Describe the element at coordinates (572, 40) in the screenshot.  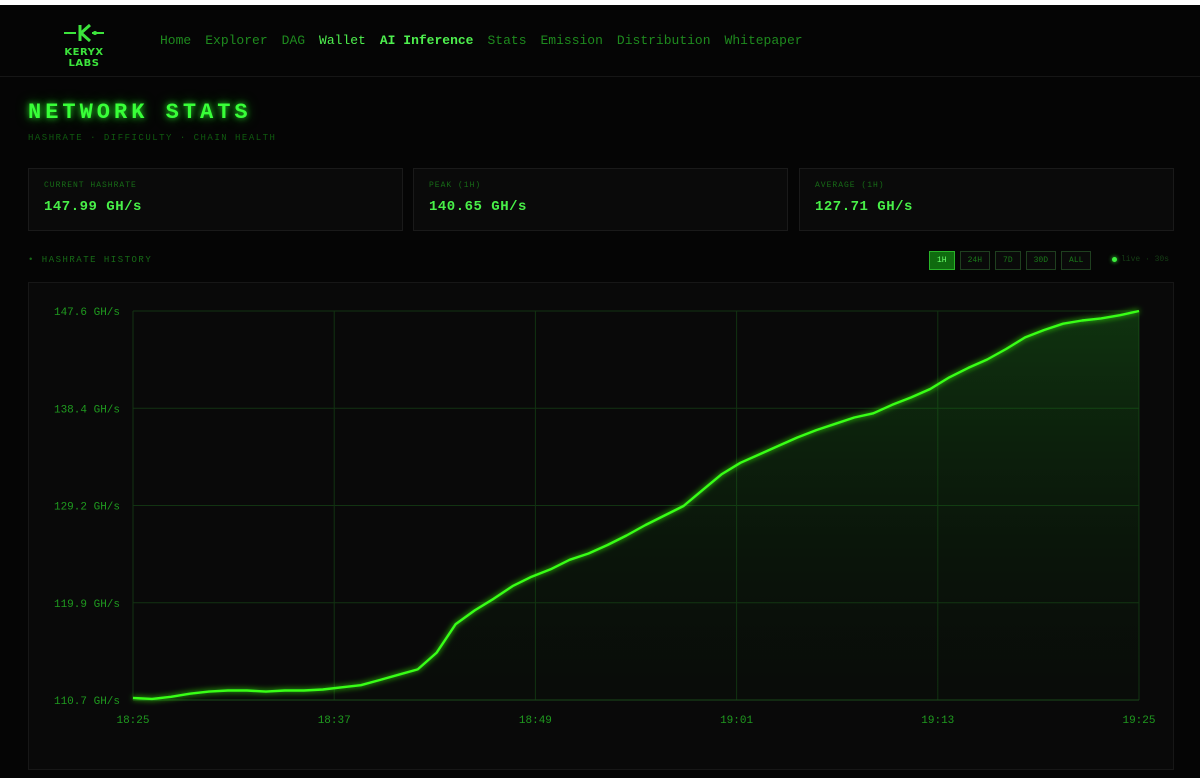
I see `nav-item-emission: Emission` at that location.